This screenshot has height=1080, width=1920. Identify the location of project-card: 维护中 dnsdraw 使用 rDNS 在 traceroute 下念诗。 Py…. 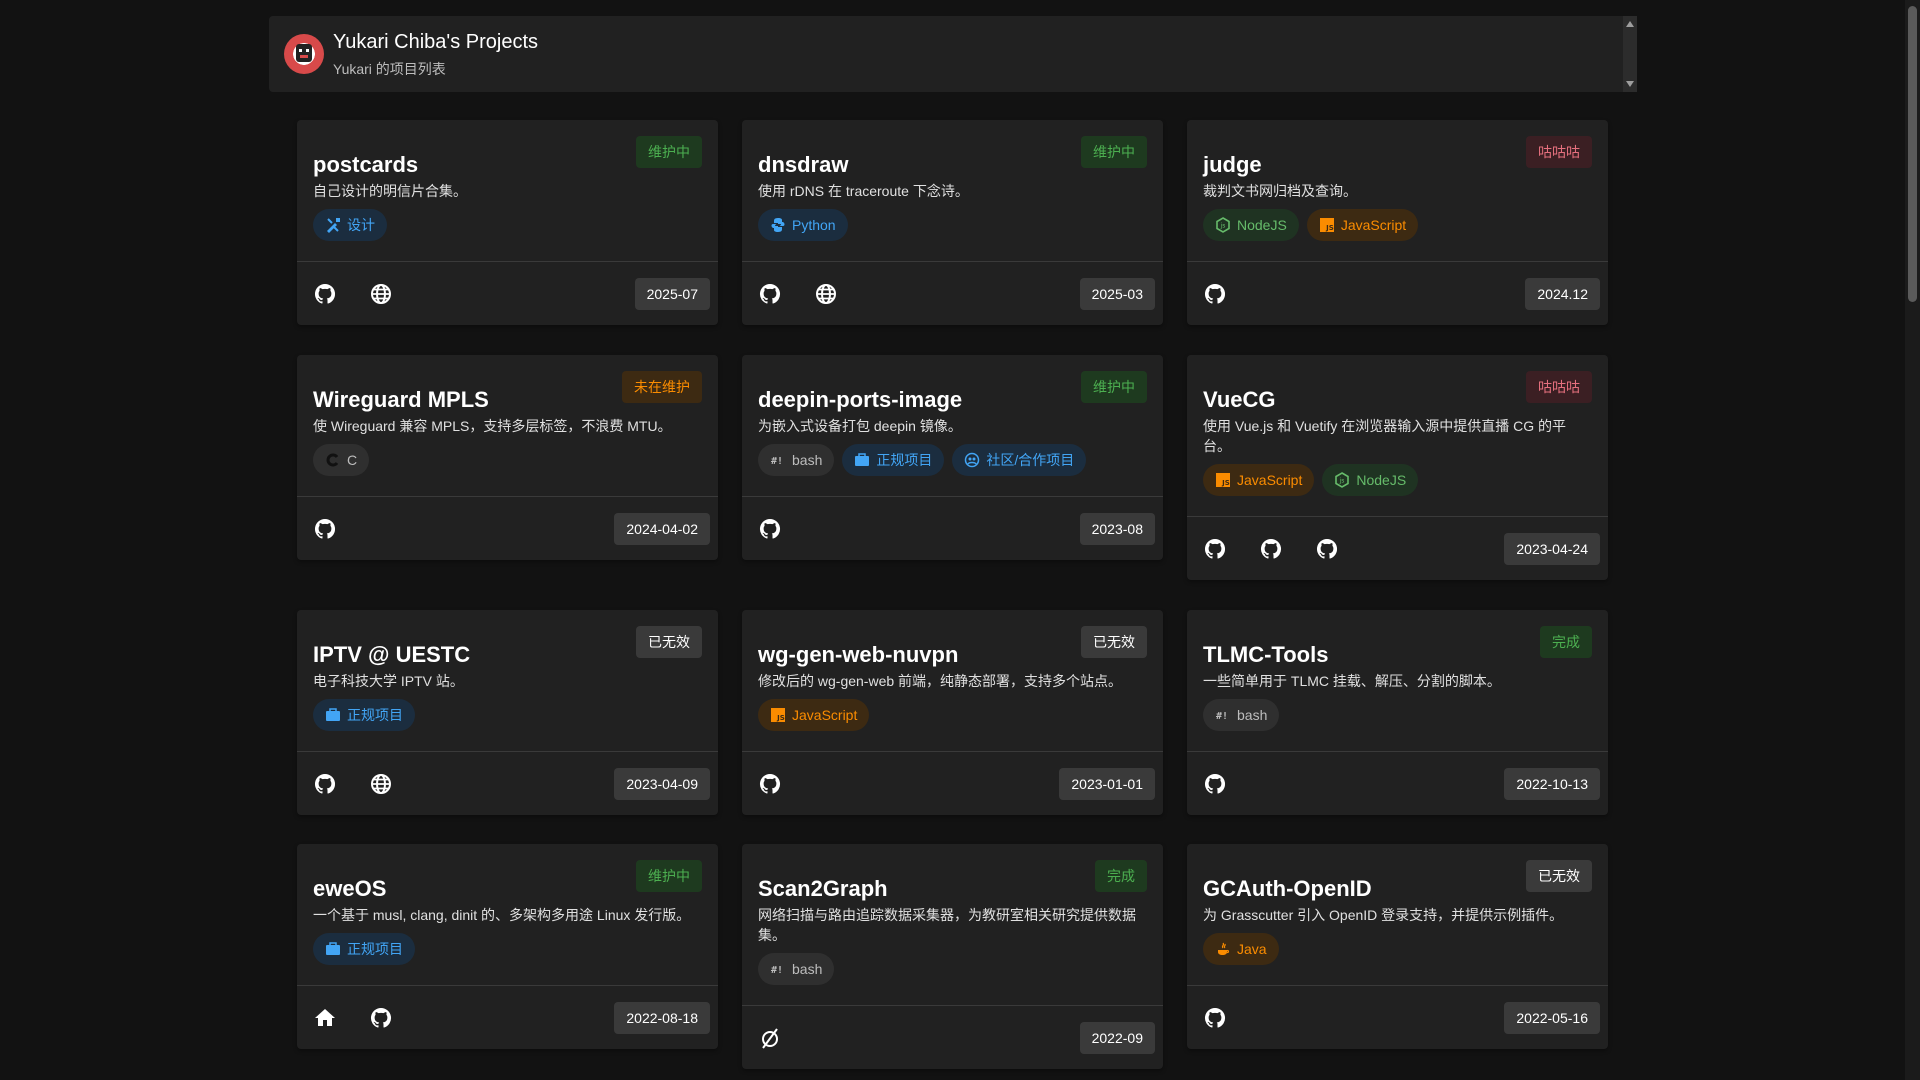
(952, 222).